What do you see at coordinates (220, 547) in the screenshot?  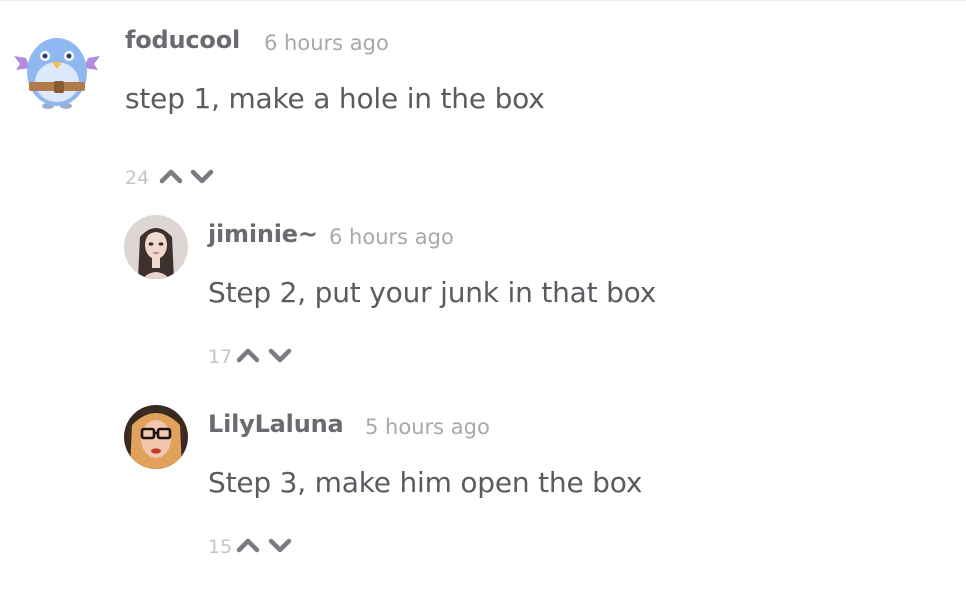 I see `vote-count: 15` at bounding box center [220, 547].